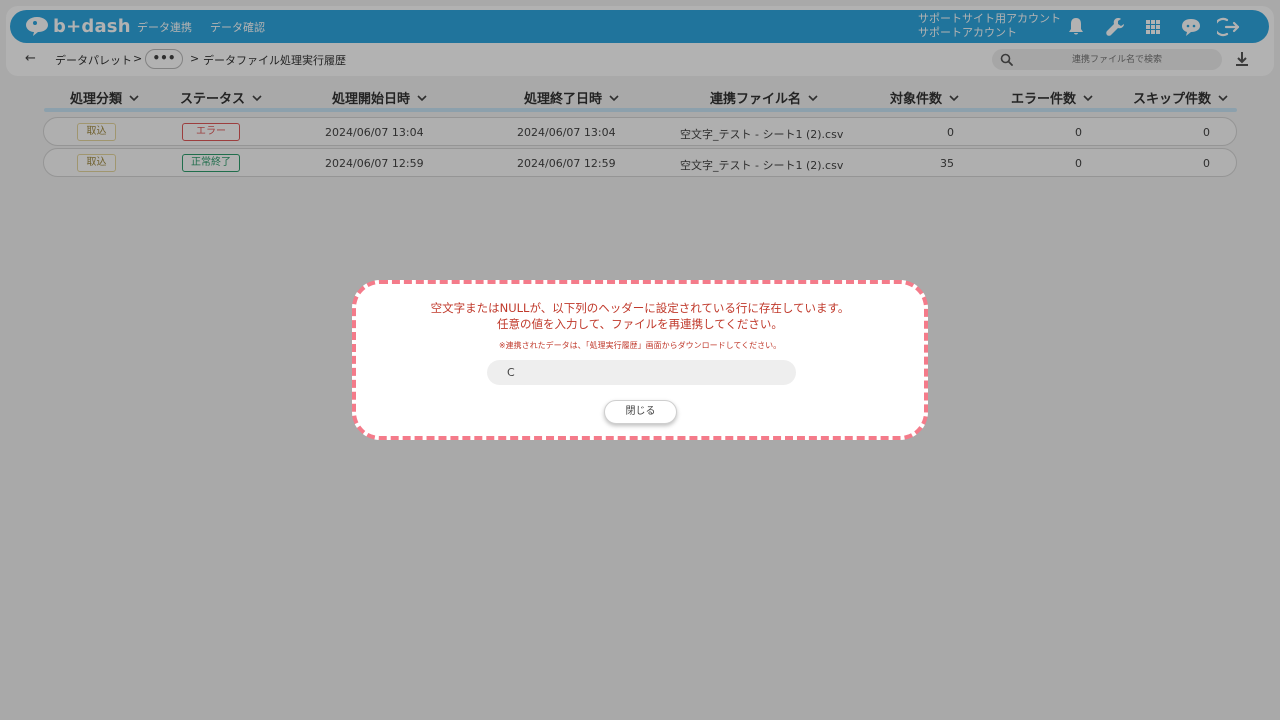 Image resolution: width=1280 pixels, height=720 pixels. Describe the element at coordinates (640, 324) in the screenshot. I see `dialog-message-line-2: 任意の値を入力して、ファイルを再連携してください。` at that location.